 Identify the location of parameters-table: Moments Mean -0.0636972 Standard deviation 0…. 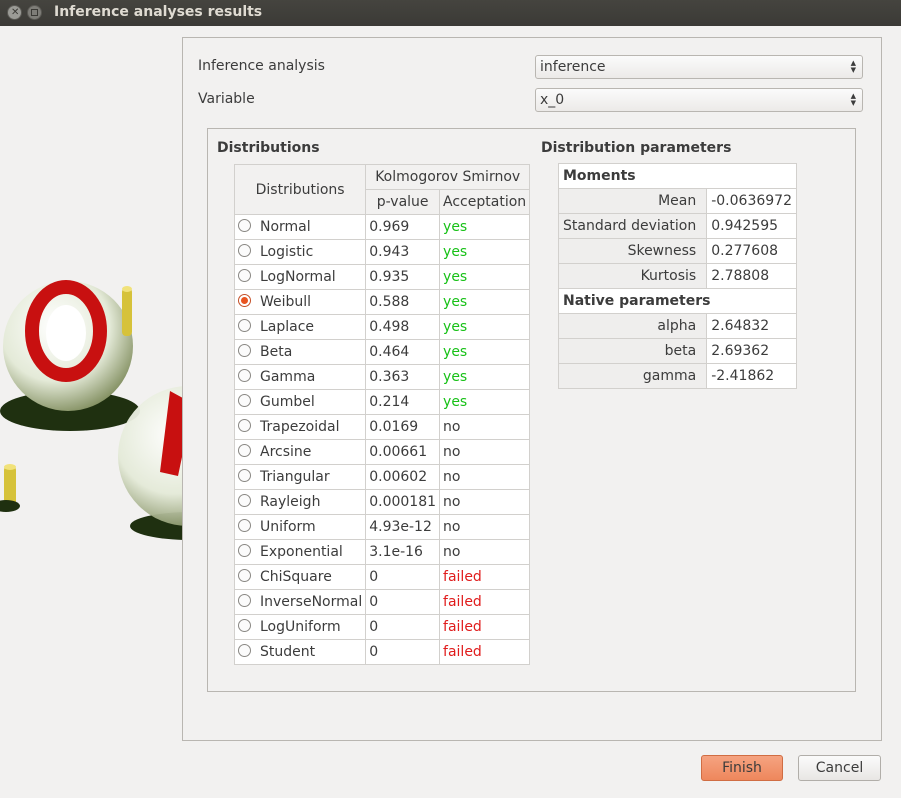
(677, 276).